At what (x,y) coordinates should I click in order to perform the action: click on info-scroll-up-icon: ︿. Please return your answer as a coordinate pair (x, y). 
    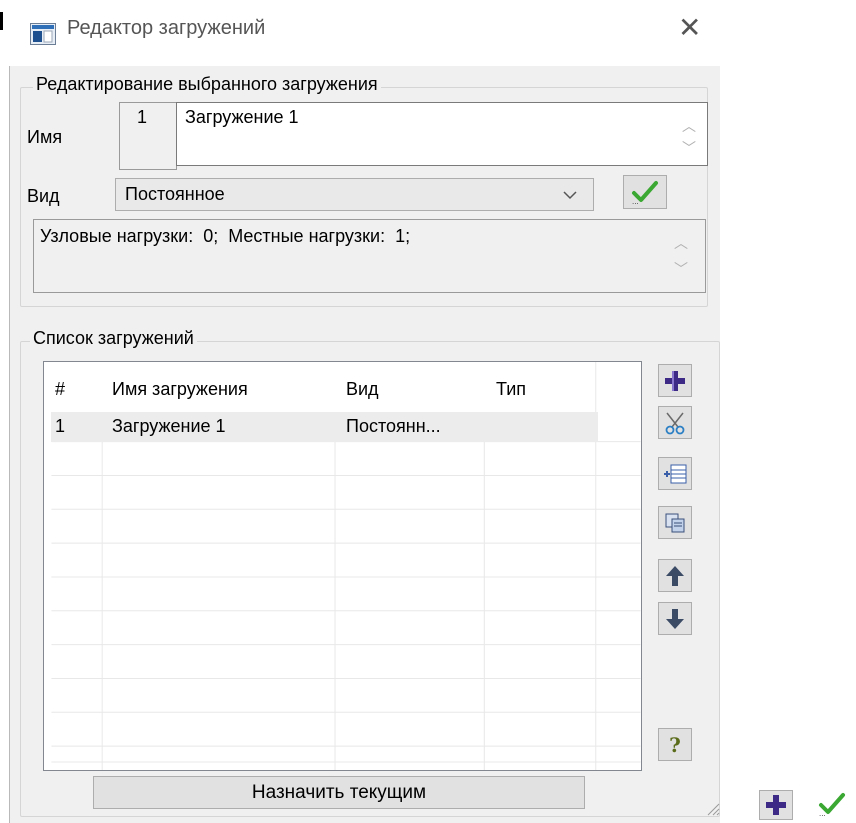
    Looking at the image, I should click on (681, 243).